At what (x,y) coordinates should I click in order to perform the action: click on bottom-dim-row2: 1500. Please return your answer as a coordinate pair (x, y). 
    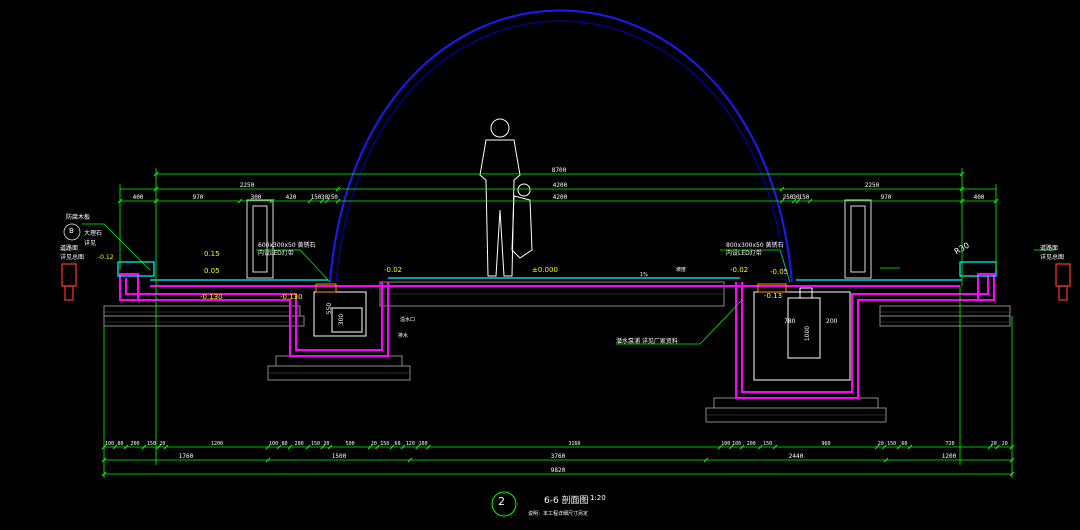
    Looking at the image, I should click on (339, 456).